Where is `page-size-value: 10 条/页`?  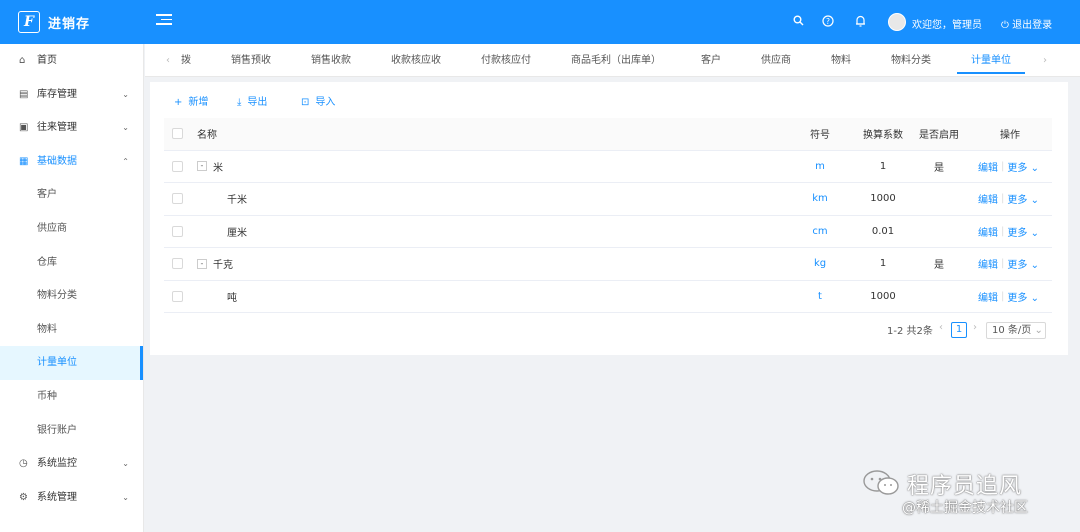 page-size-value: 10 条/页 is located at coordinates (1012, 330).